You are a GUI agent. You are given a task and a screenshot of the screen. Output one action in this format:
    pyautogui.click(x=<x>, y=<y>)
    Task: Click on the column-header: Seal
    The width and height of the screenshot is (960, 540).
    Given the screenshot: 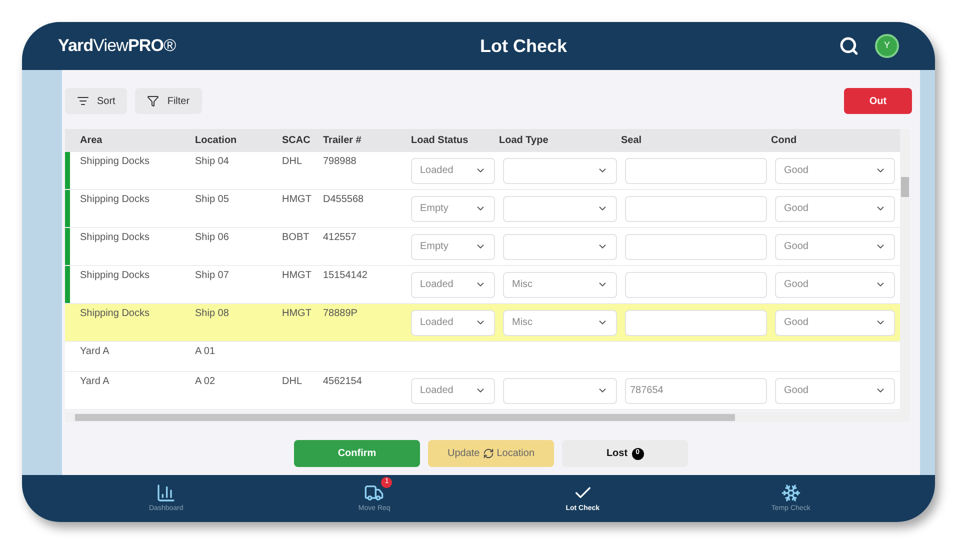 What is the action you would take?
    pyautogui.click(x=632, y=141)
    